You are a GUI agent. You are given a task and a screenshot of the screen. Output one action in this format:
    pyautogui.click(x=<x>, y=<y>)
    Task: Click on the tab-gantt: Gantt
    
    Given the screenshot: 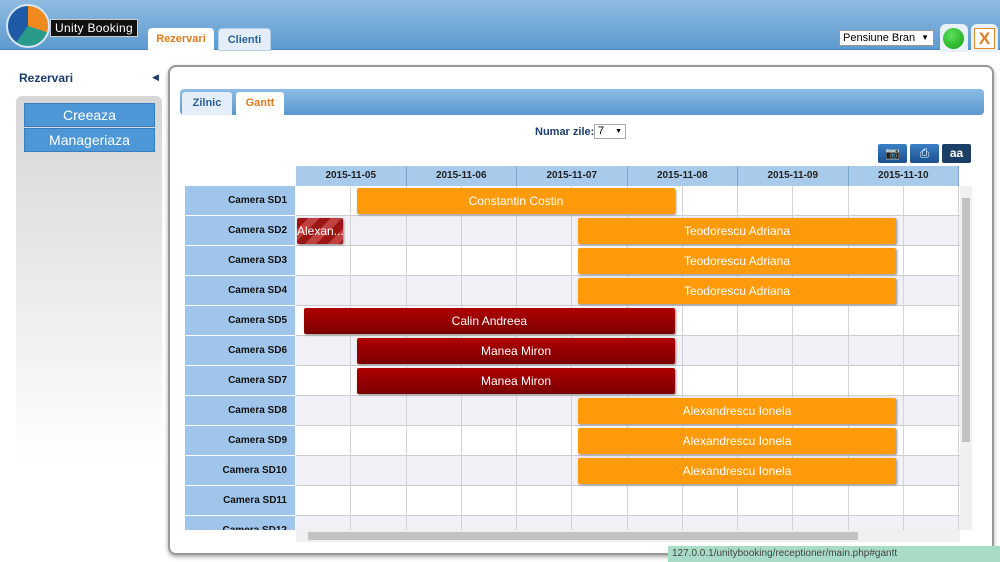 What is the action you would take?
    pyautogui.click(x=260, y=103)
    